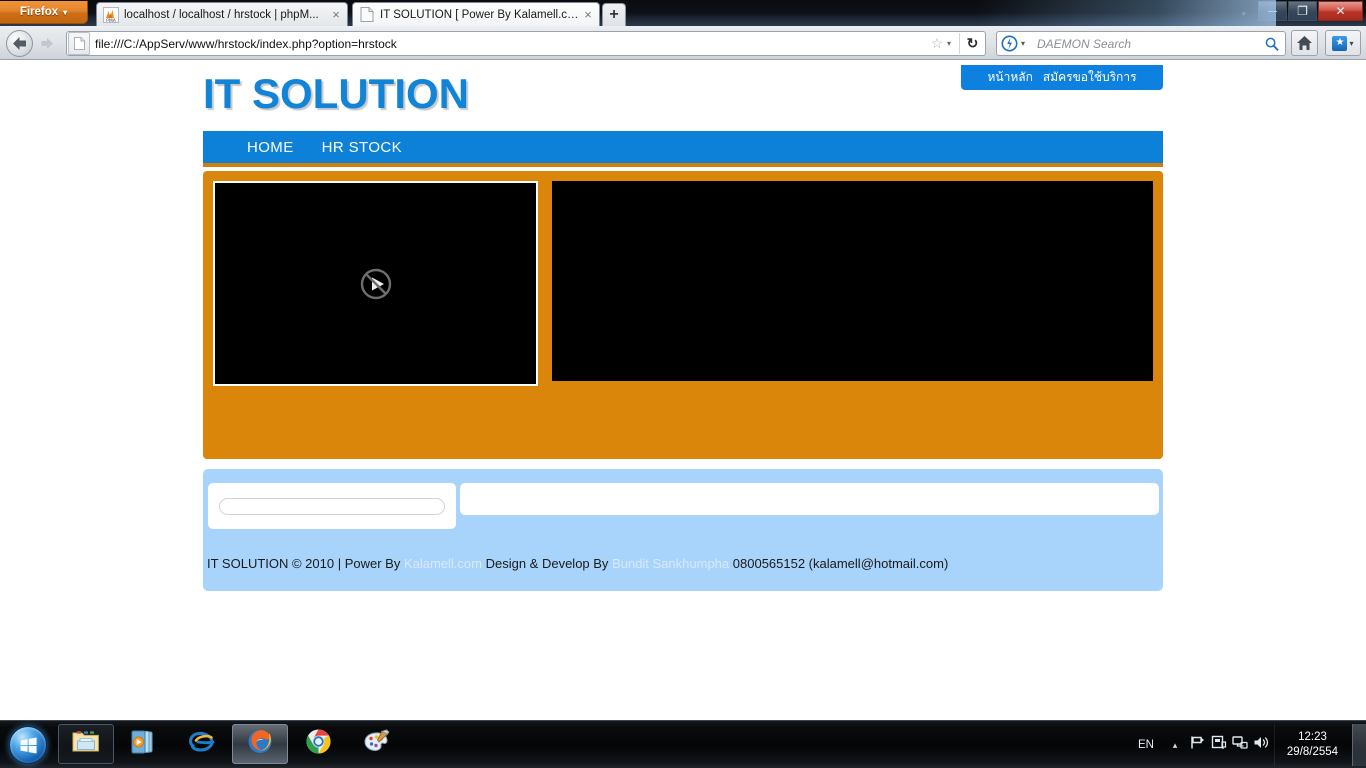 The image size is (1366, 768). What do you see at coordinates (614, 14) in the screenshot?
I see `new-tab-button: +` at bounding box center [614, 14].